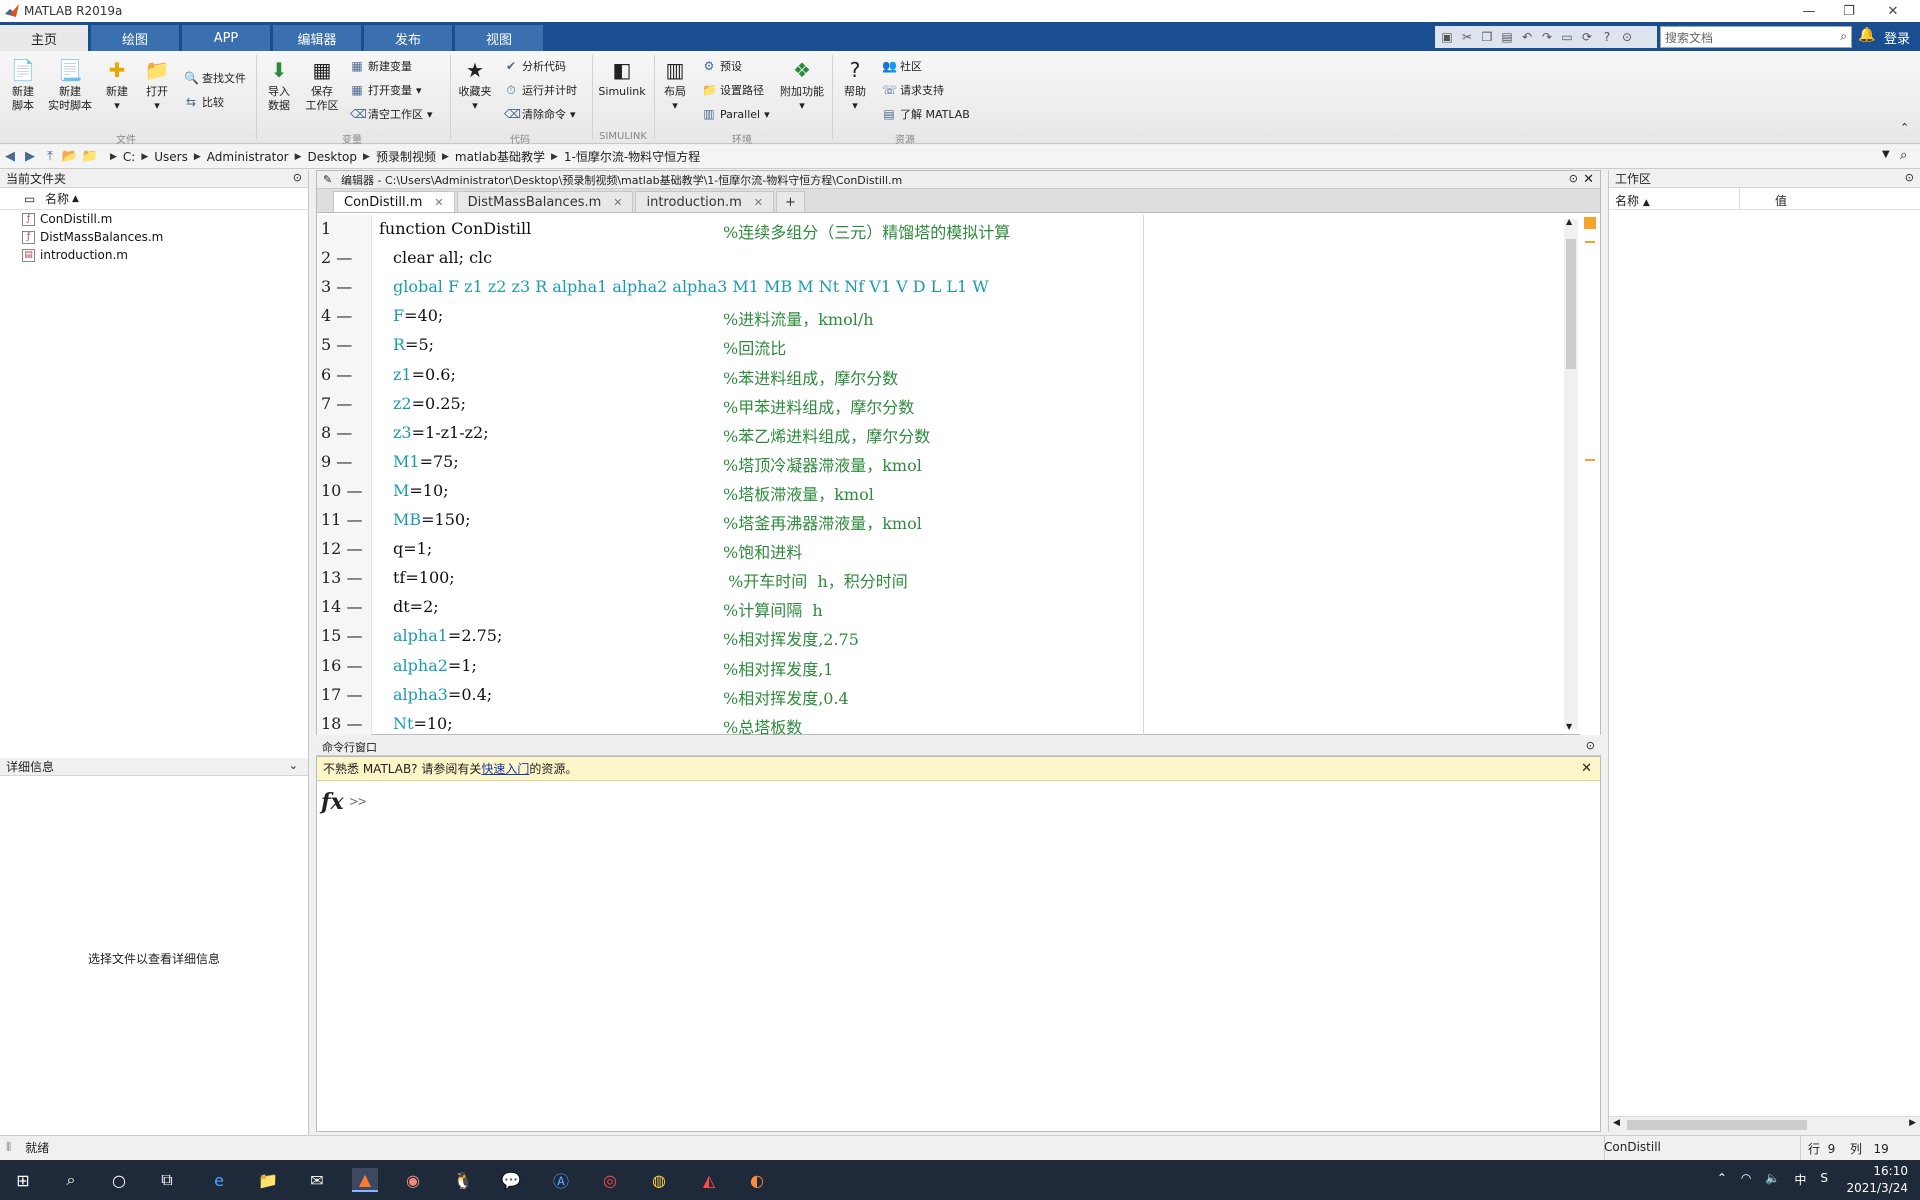  Describe the element at coordinates (1866, 35) in the screenshot. I see `notification-bell-icon: 🔔` at that location.